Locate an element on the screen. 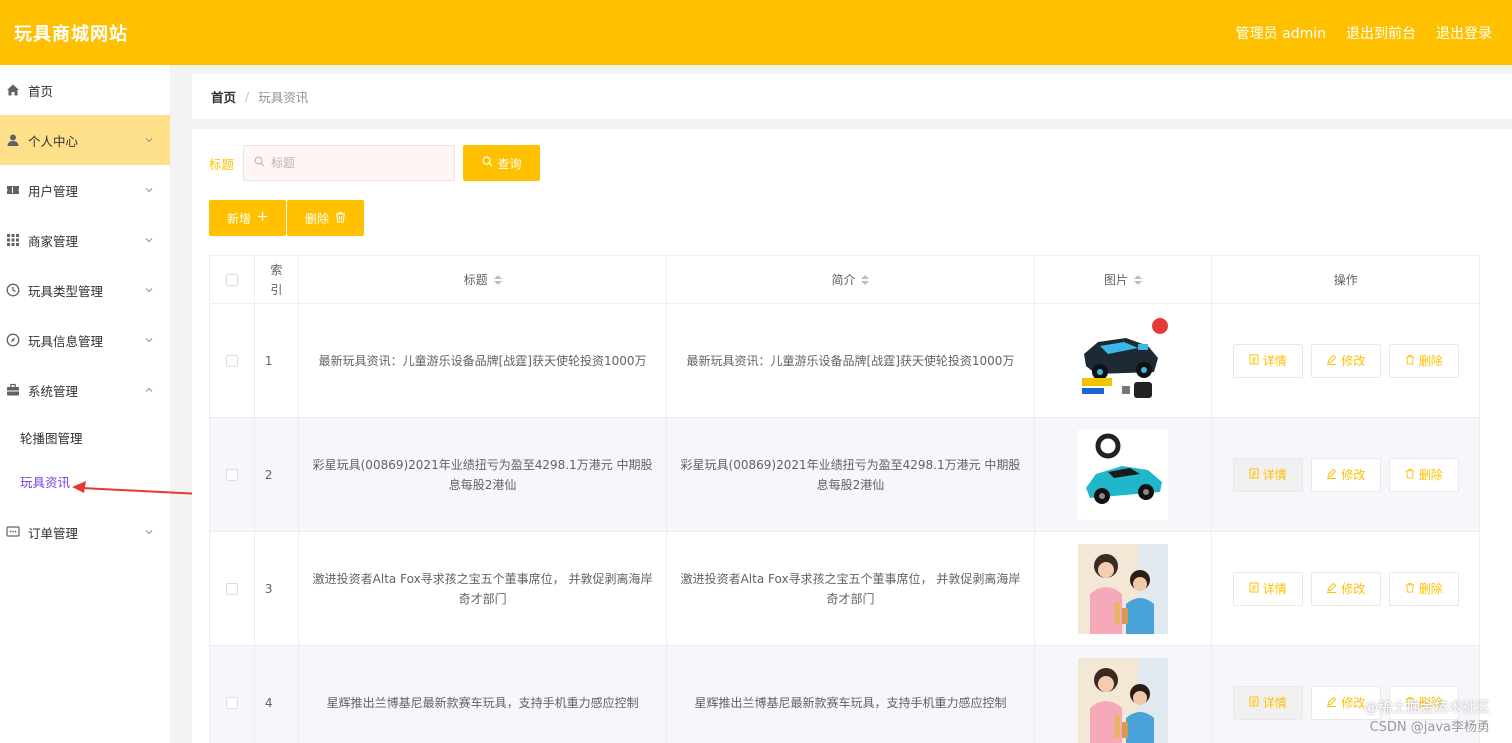 Image resolution: width=1512 pixels, height=743 pixels. clock-icon is located at coordinates (13, 290).